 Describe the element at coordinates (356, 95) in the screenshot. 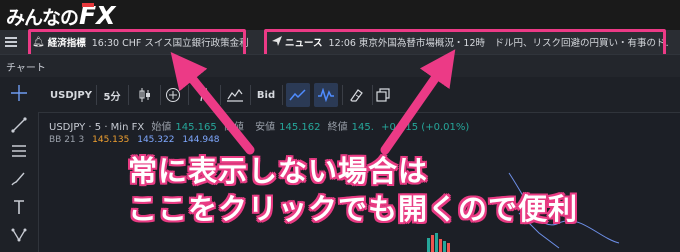

I see `eraser-icon` at that location.